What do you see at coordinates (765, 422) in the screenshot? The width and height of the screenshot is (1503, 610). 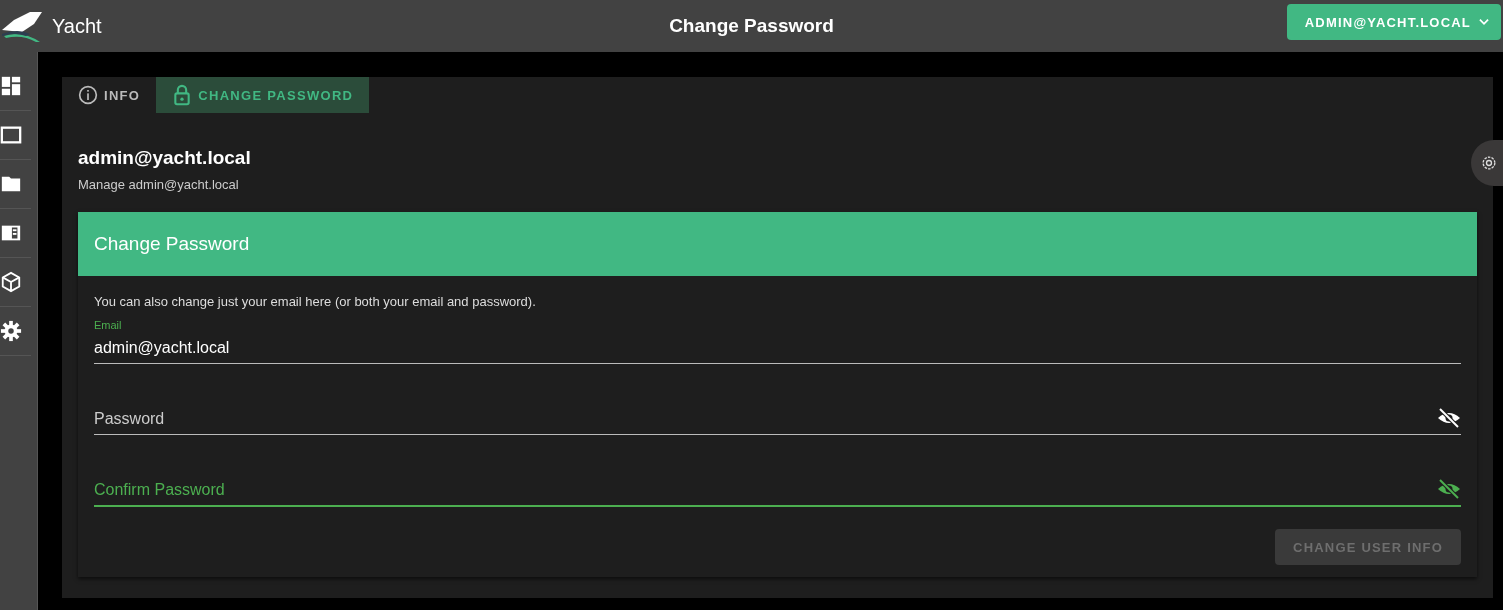 I see `password-field: Password` at bounding box center [765, 422].